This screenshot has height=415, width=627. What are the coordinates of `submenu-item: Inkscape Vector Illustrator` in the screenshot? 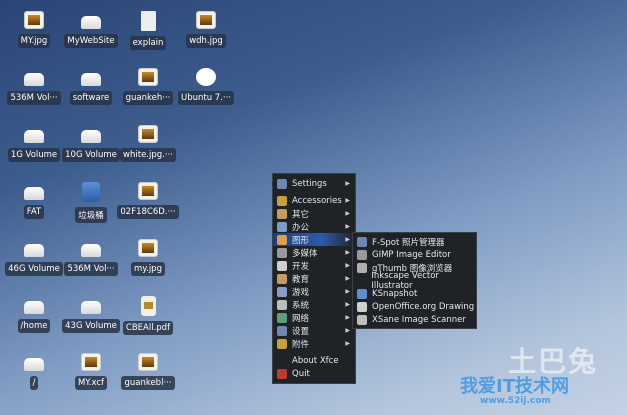 It's located at (414, 281).